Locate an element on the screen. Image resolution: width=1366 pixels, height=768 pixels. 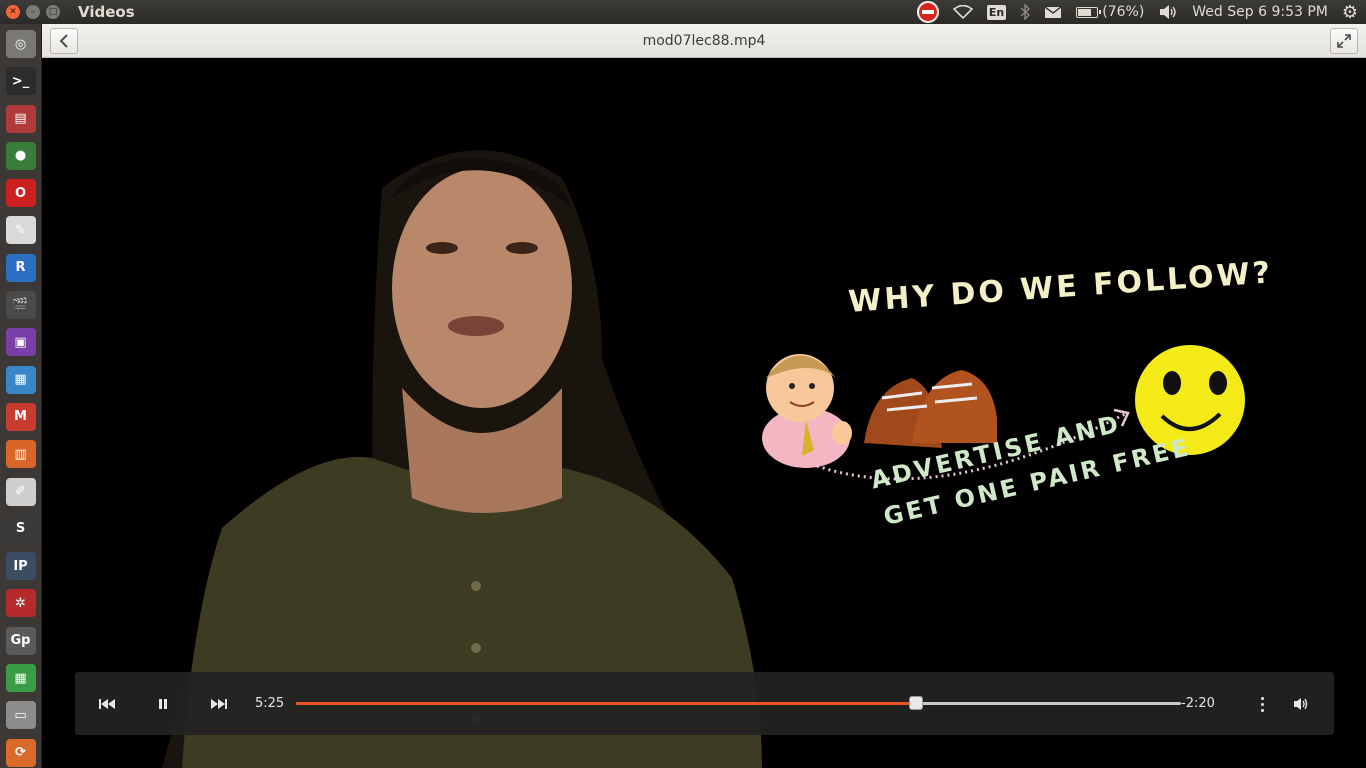
launcher: ◎>_▤●O✎R🎬▣▦M▥✐SIP✲Gp▦▭⟳▤ is located at coordinates (21, 396).